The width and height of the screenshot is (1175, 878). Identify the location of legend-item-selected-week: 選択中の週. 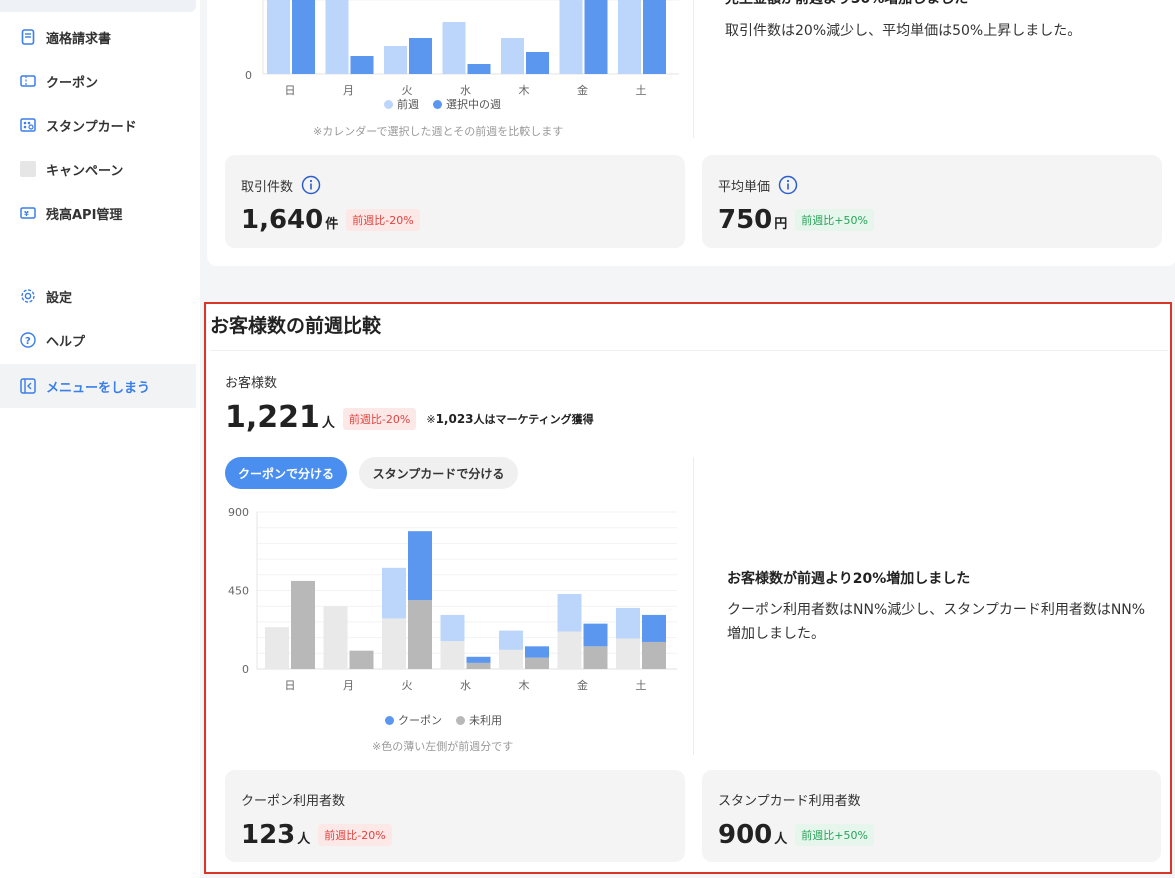
(467, 104).